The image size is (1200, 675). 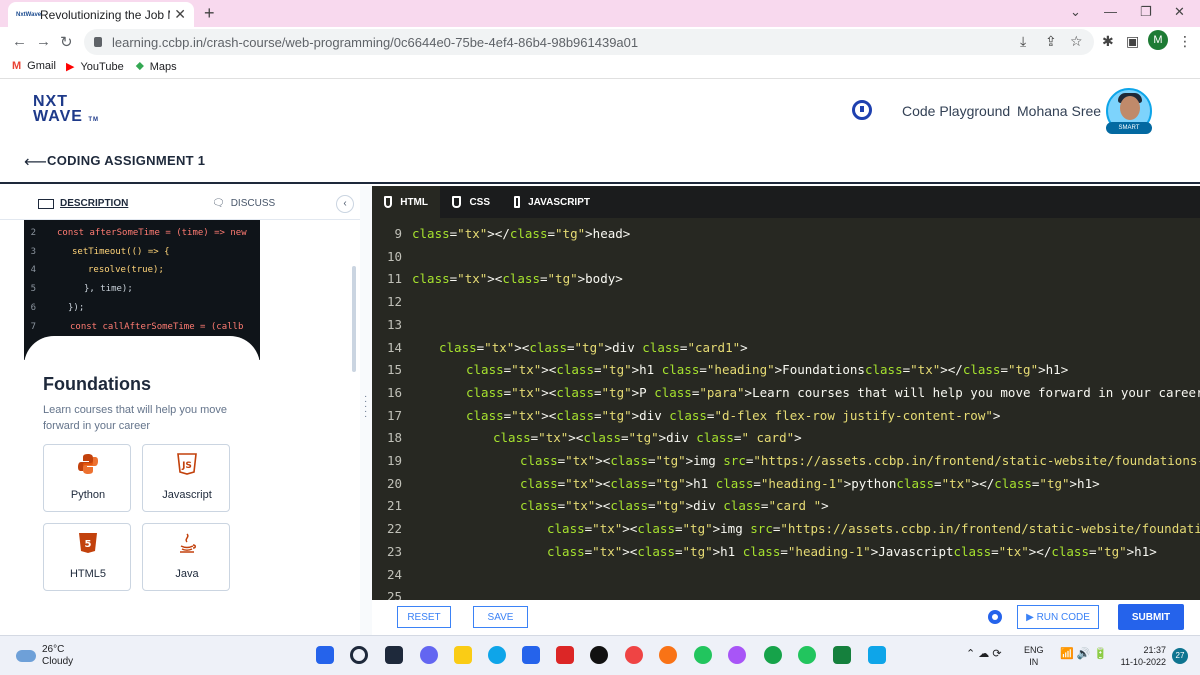 I want to click on chrome-icon, so click(x=703, y=655).